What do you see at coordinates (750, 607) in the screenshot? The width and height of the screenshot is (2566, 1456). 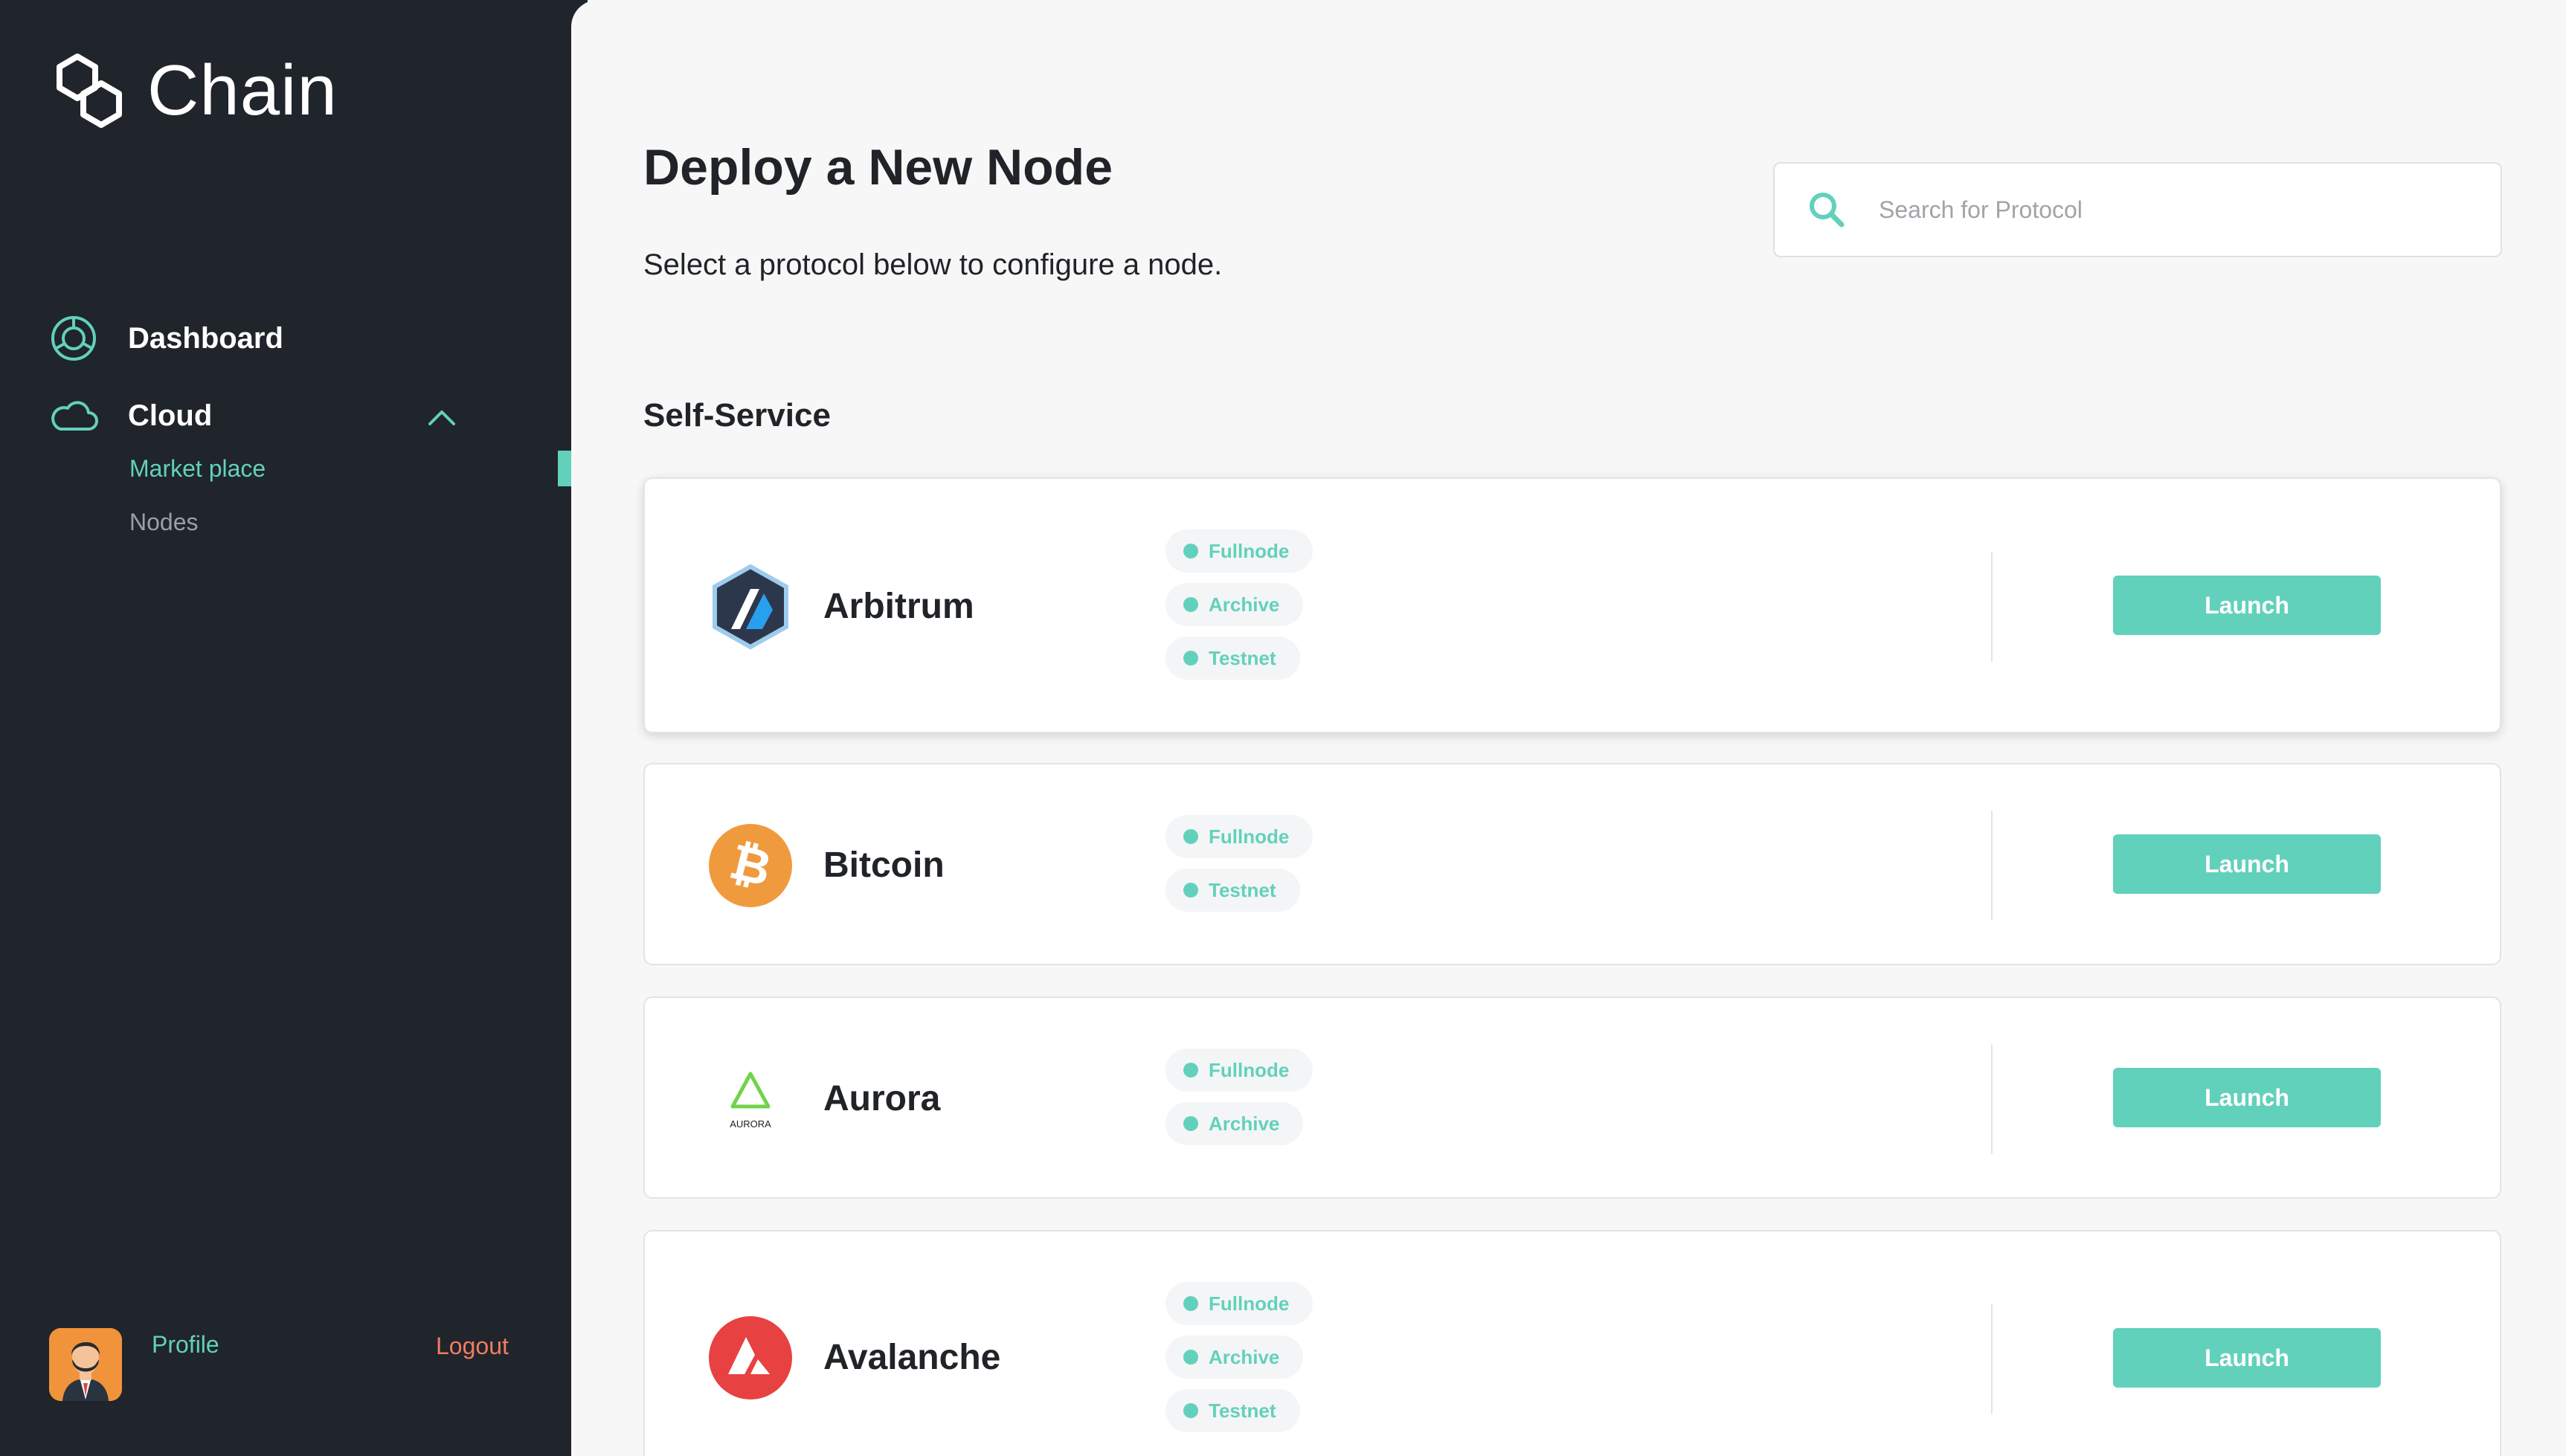 I see `arbitrum-logo` at bounding box center [750, 607].